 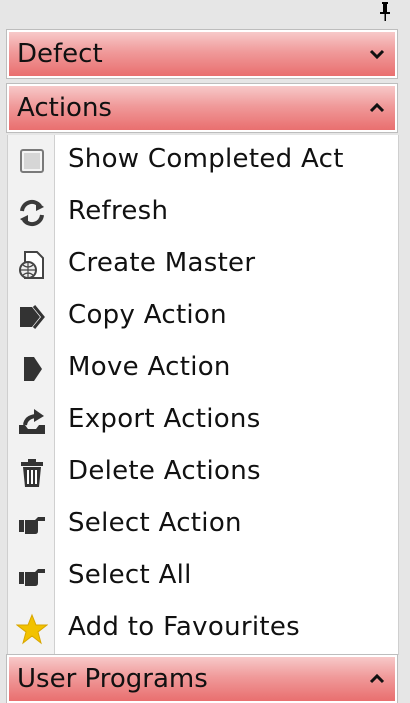 I want to click on action-label: Move Action, so click(x=149, y=367).